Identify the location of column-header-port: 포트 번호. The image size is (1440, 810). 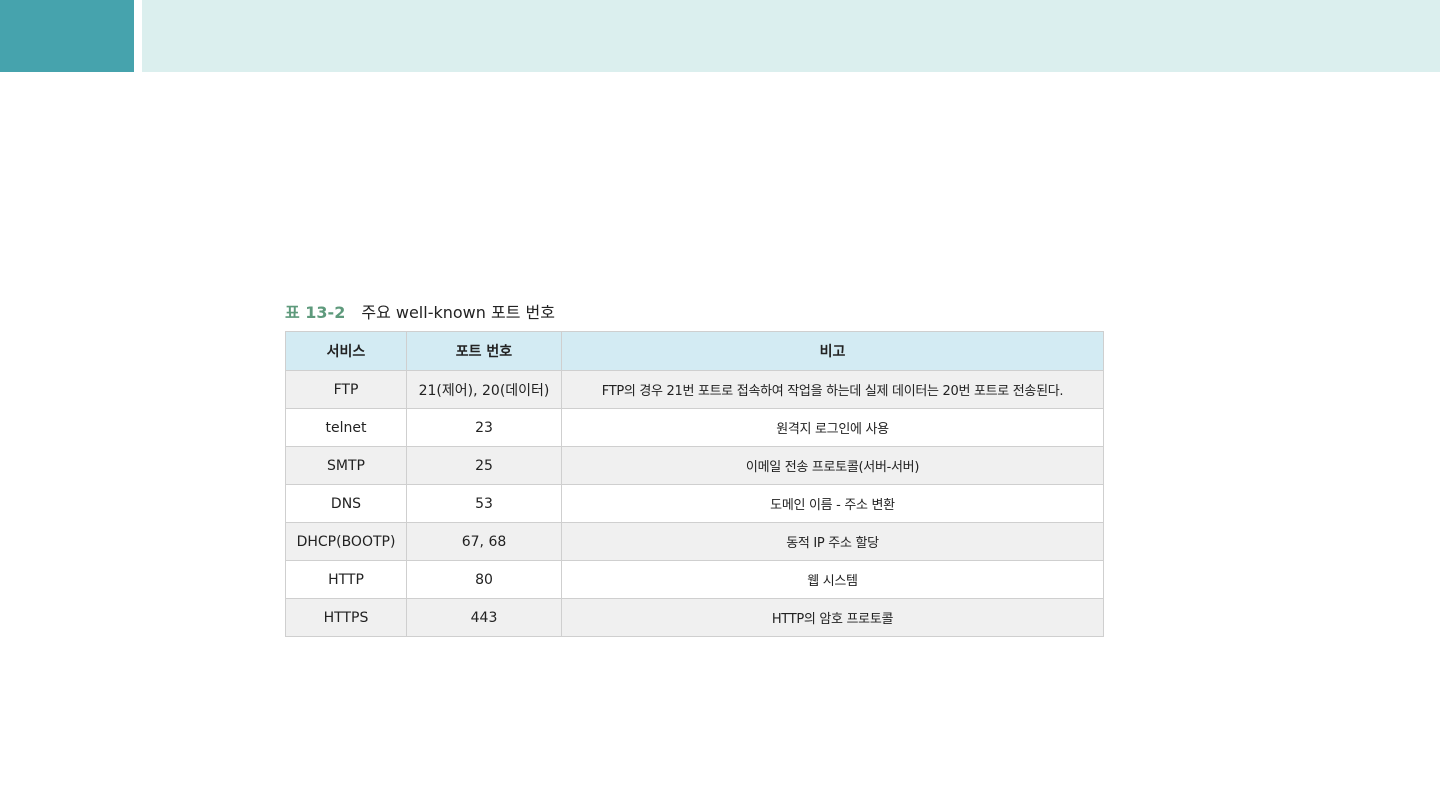
(484, 351).